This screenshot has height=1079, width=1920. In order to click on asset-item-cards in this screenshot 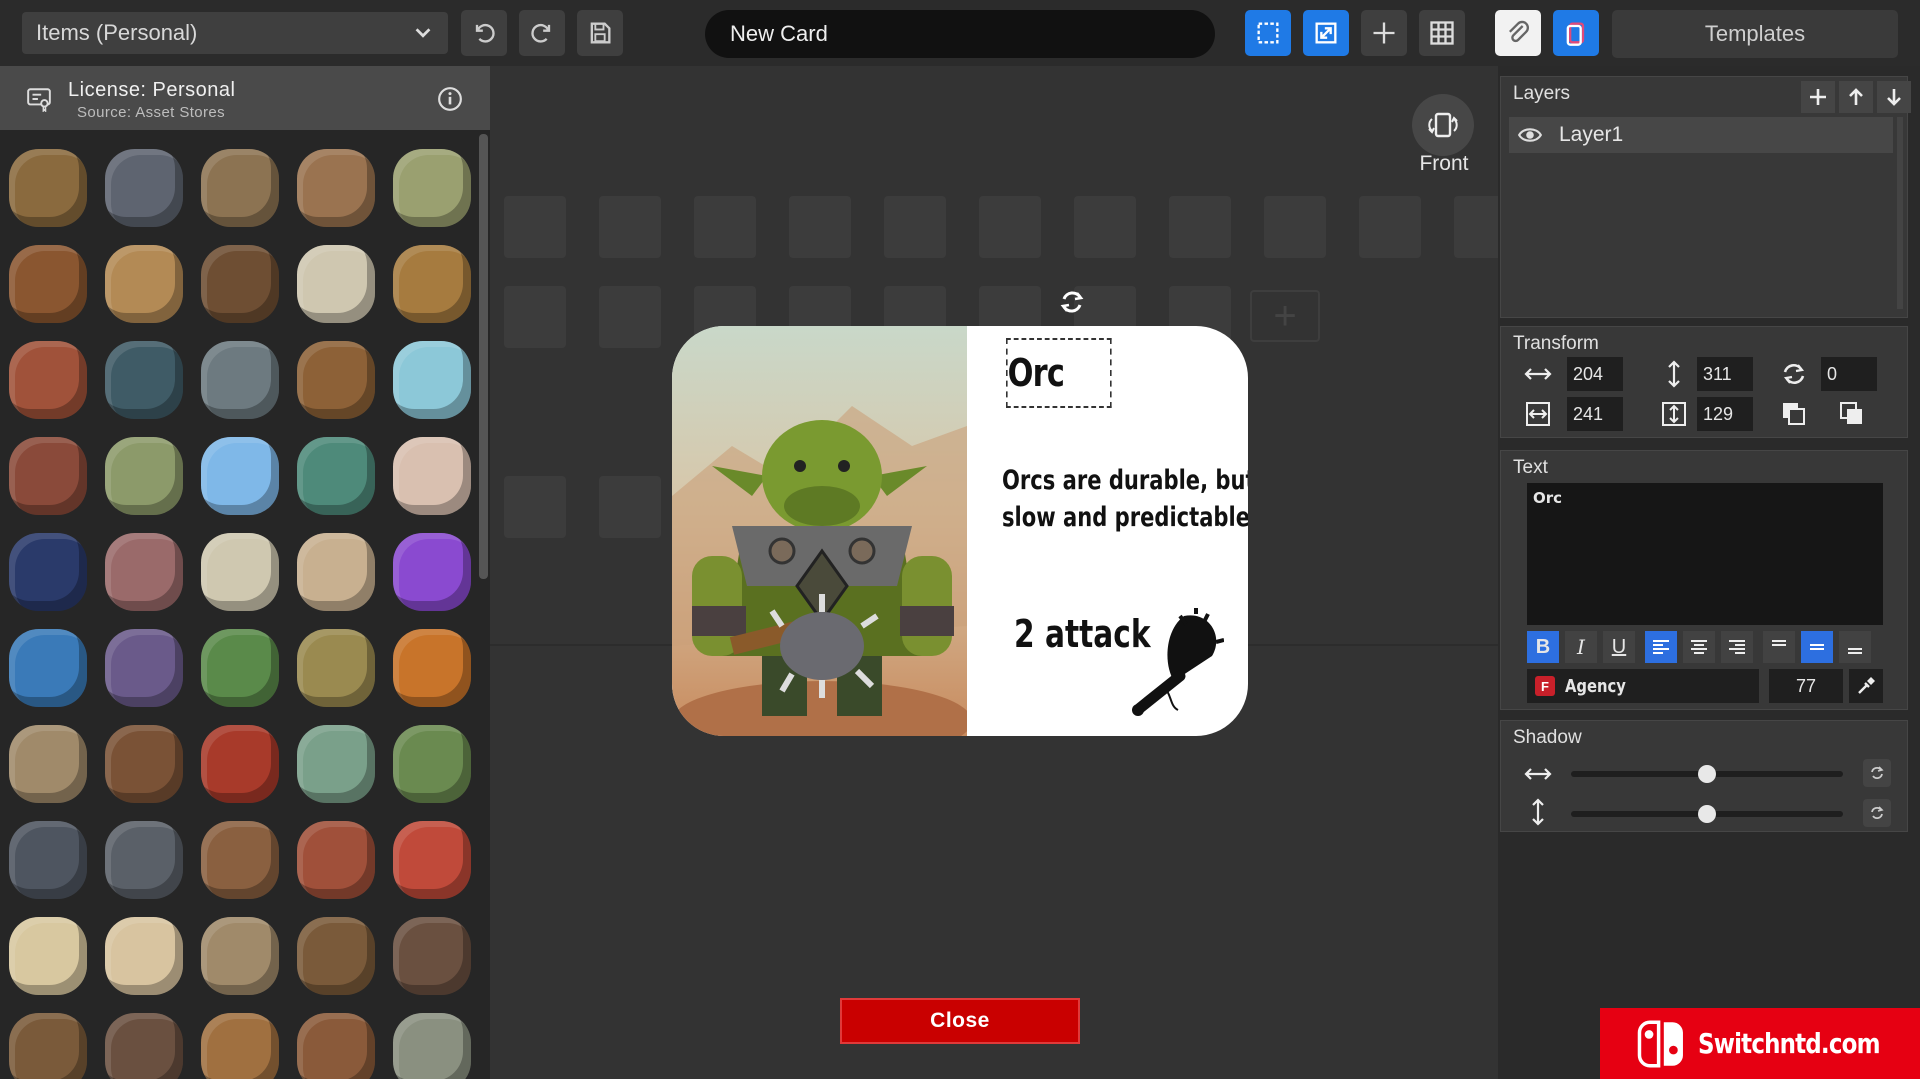, I will do `click(48, 380)`.